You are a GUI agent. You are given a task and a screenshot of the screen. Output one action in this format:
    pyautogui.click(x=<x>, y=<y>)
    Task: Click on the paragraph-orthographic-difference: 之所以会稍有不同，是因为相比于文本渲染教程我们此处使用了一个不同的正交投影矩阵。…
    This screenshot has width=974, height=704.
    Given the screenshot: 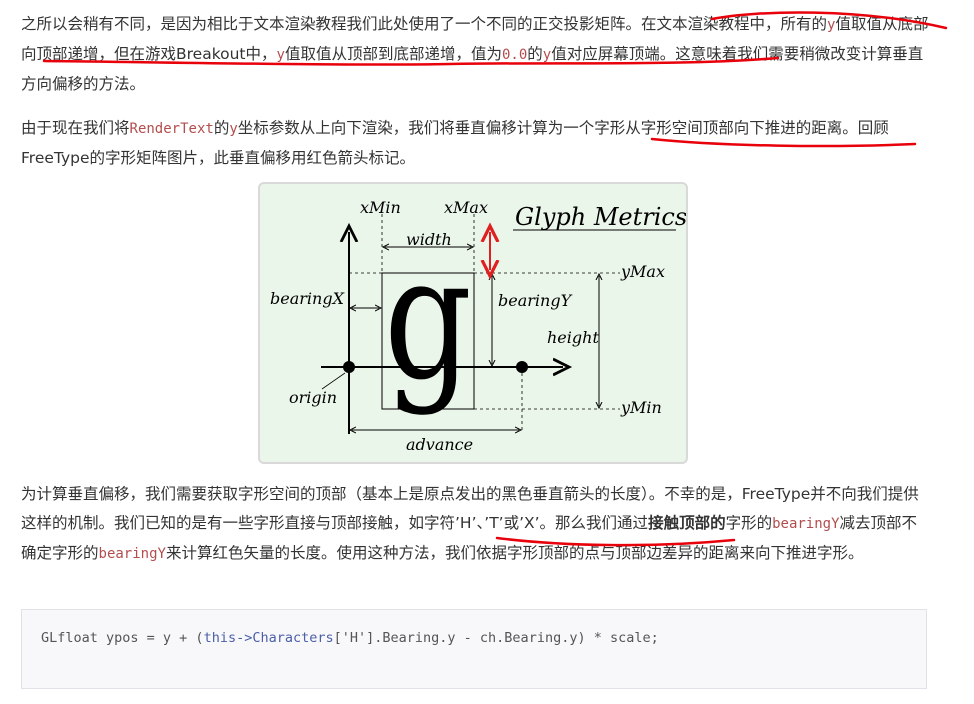 What is the action you would take?
    pyautogui.click(x=476, y=54)
    